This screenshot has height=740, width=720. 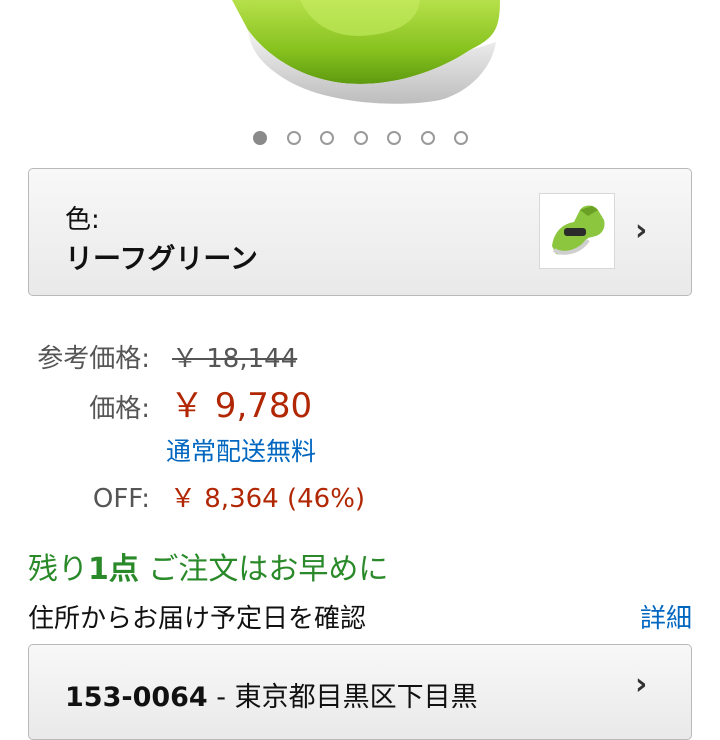 I want to click on price-label: 価格:, so click(x=119, y=409).